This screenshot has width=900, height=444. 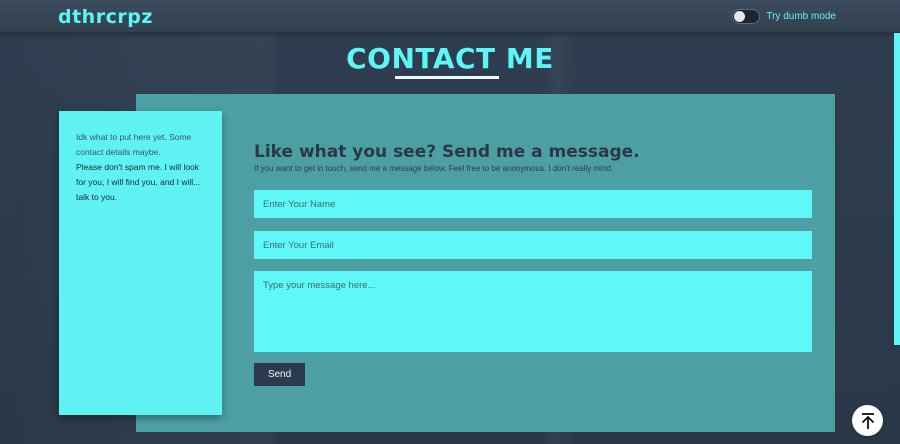 I want to click on toggle-knob, so click(x=740, y=16).